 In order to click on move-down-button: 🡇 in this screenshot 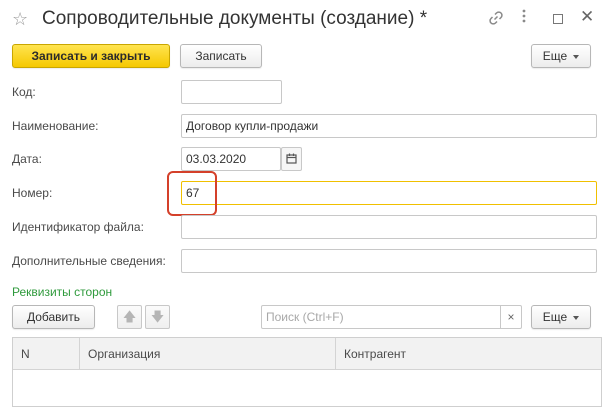, I will do `click(157, 317)`.